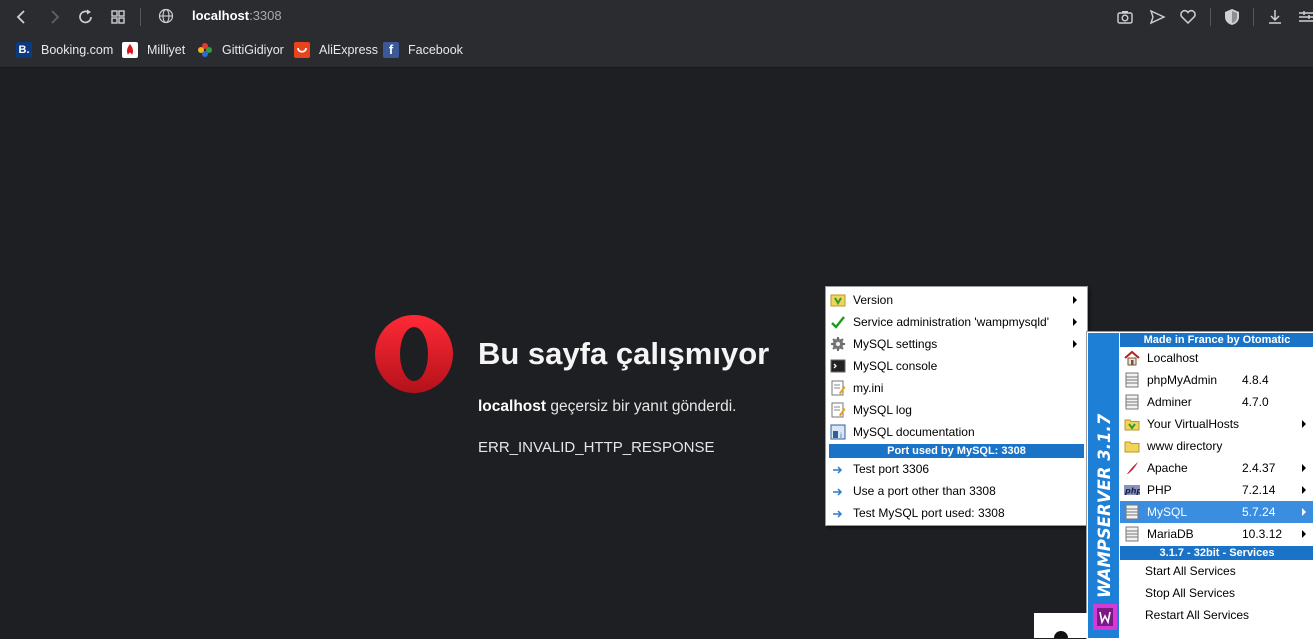 The height and width of the screenshot is (639, 1313). What do you see at coordinates (596, 447) in the screenshot?
I see `error-code: ERR_INVALID_HTTP_RESPONSE` at bounding box center [596, 447].